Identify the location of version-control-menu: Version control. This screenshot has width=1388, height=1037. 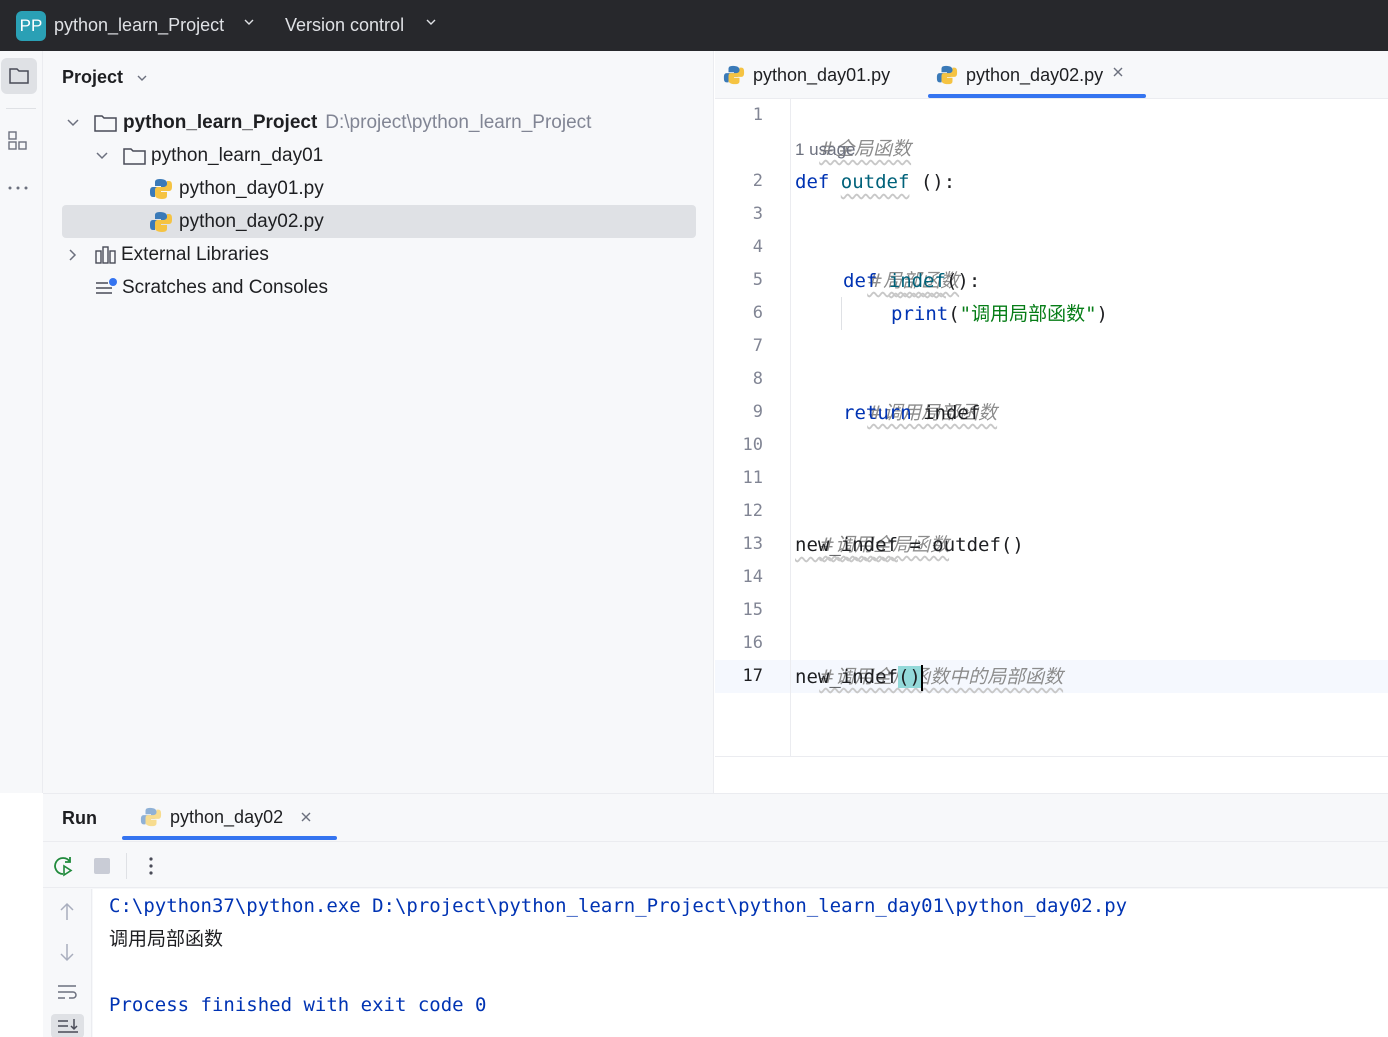
(344, 25).